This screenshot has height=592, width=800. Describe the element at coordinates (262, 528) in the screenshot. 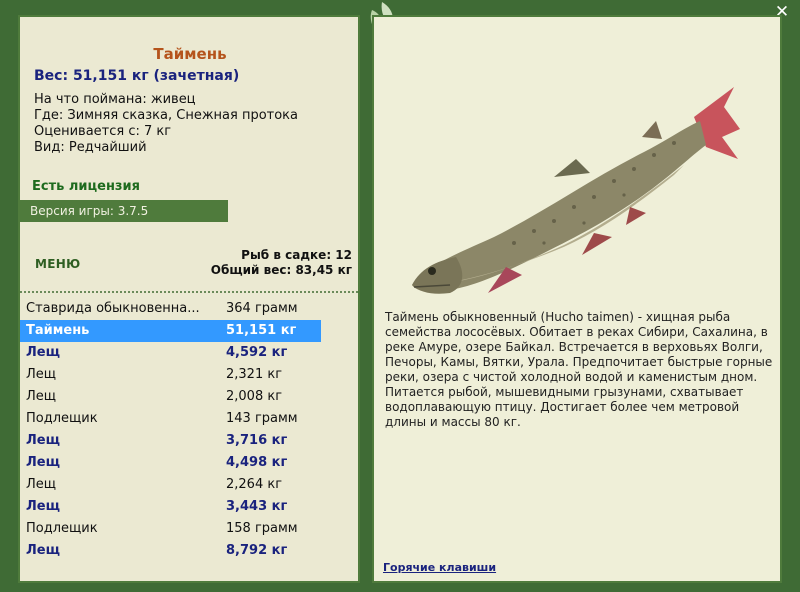

I see `catch-weight: 158 грамм` at that location.